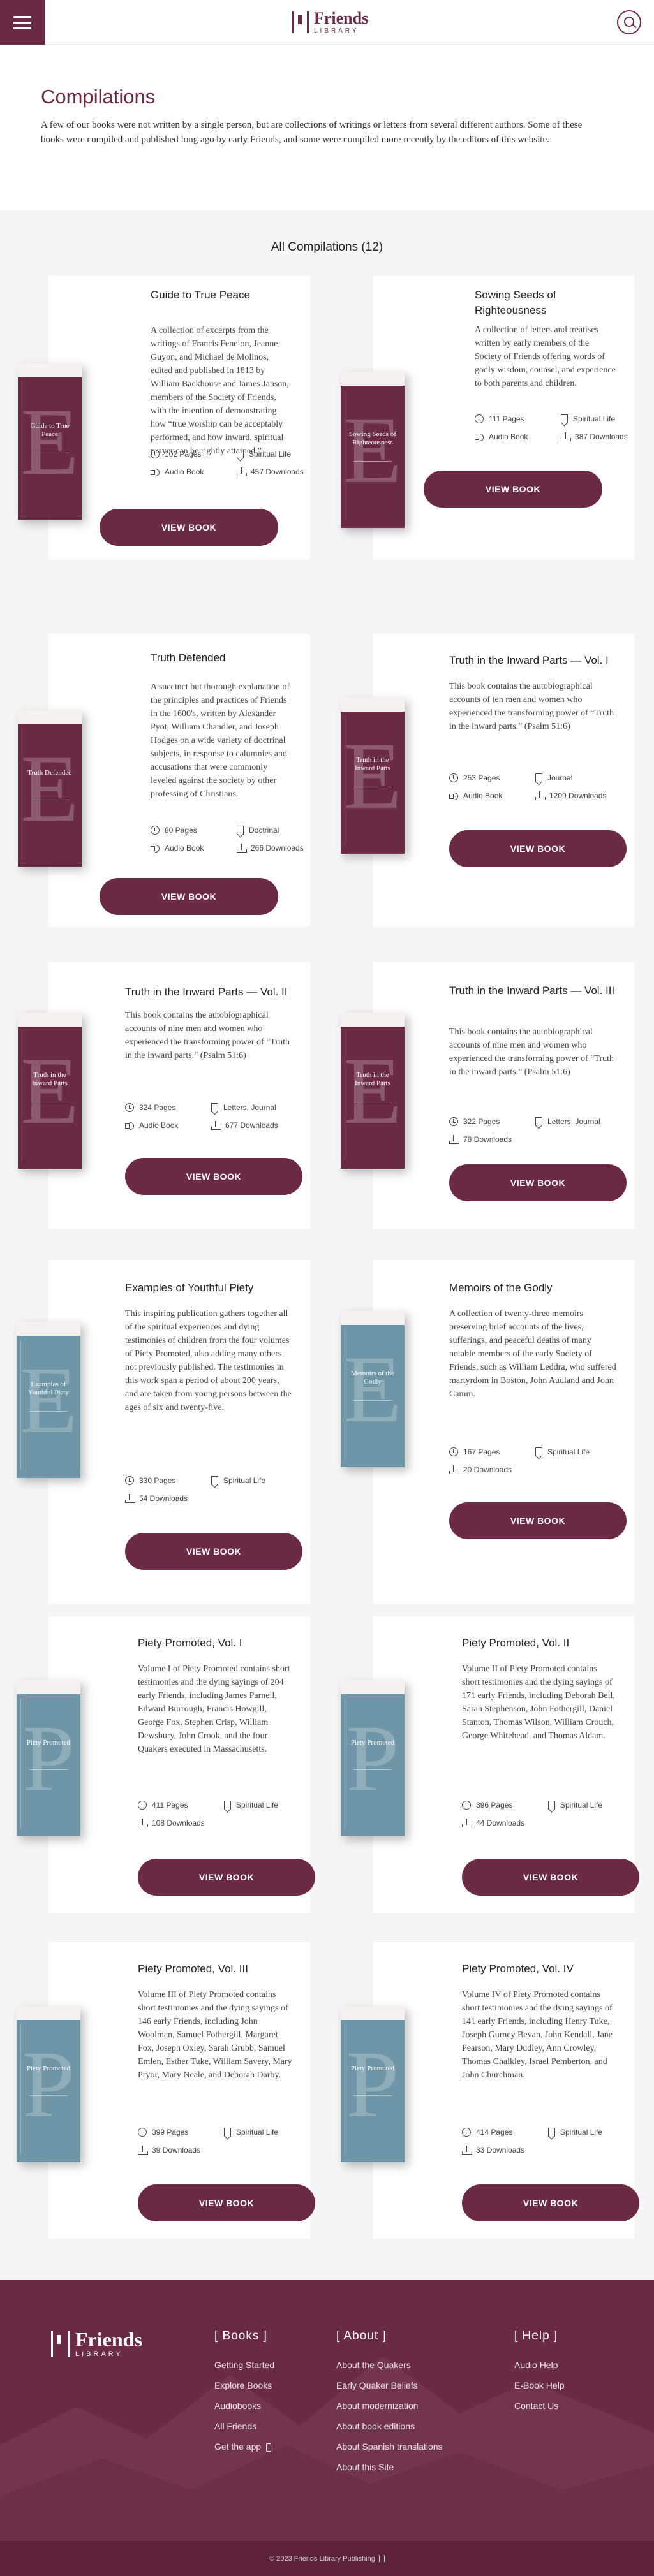 Image resolution: width=654 pixels, height=2576 pixels. Describe the element at coordinates (221, 658) in the screenshot. I see `book-title: Truth Defended` at that location.